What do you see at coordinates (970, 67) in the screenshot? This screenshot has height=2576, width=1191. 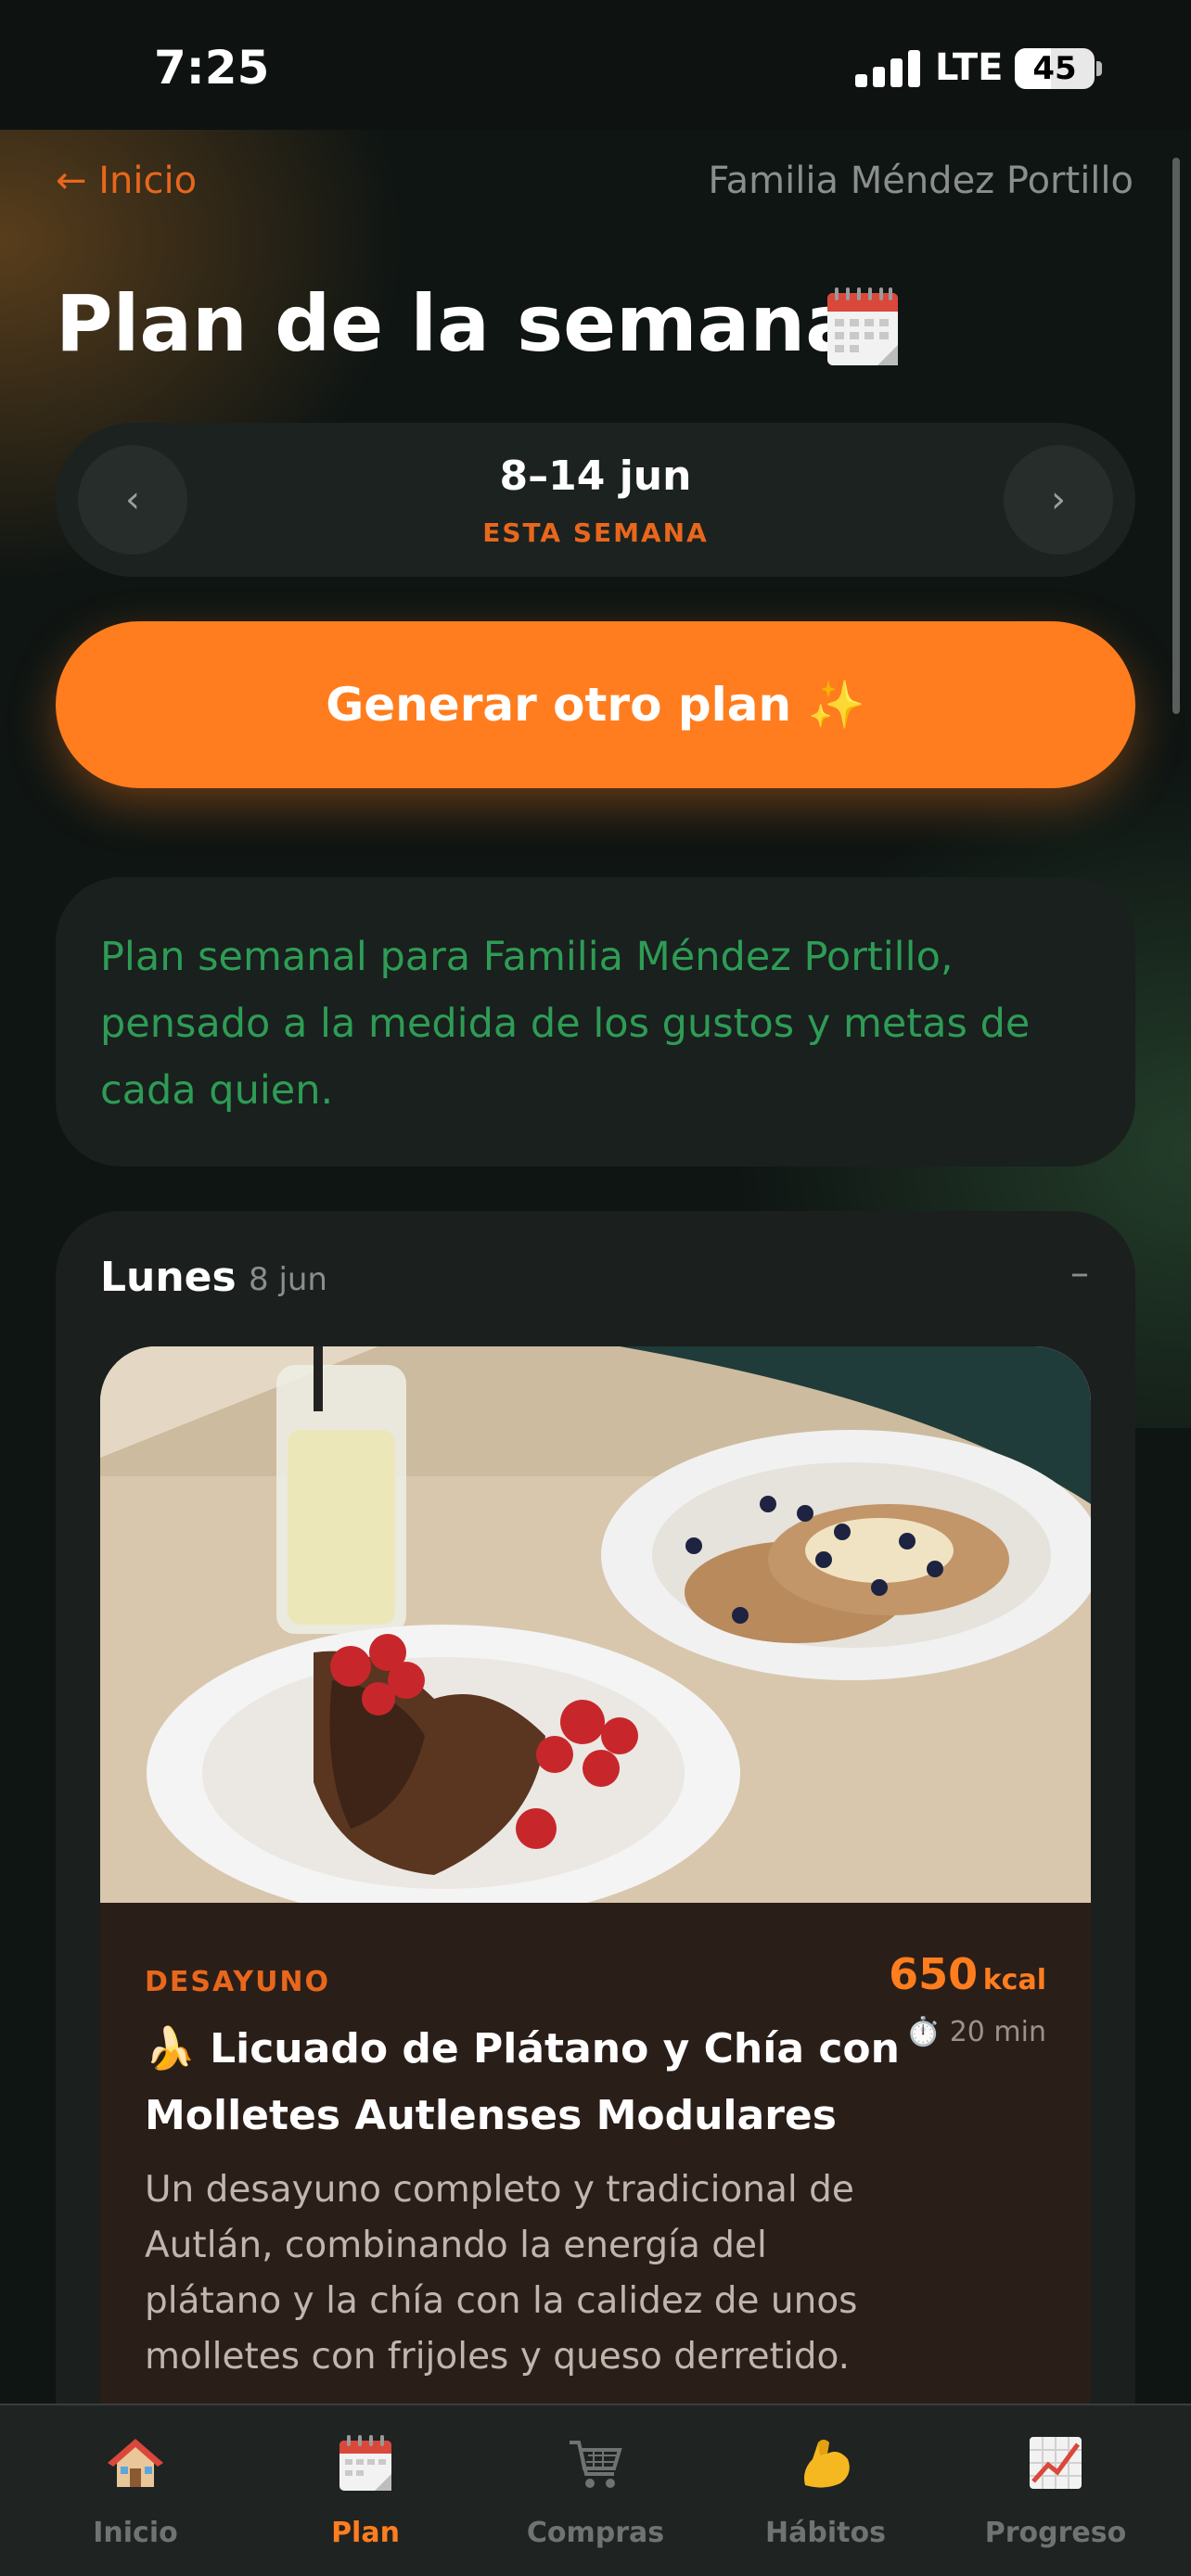 I see `network-label: LTE` at bounding box center [970, 67].